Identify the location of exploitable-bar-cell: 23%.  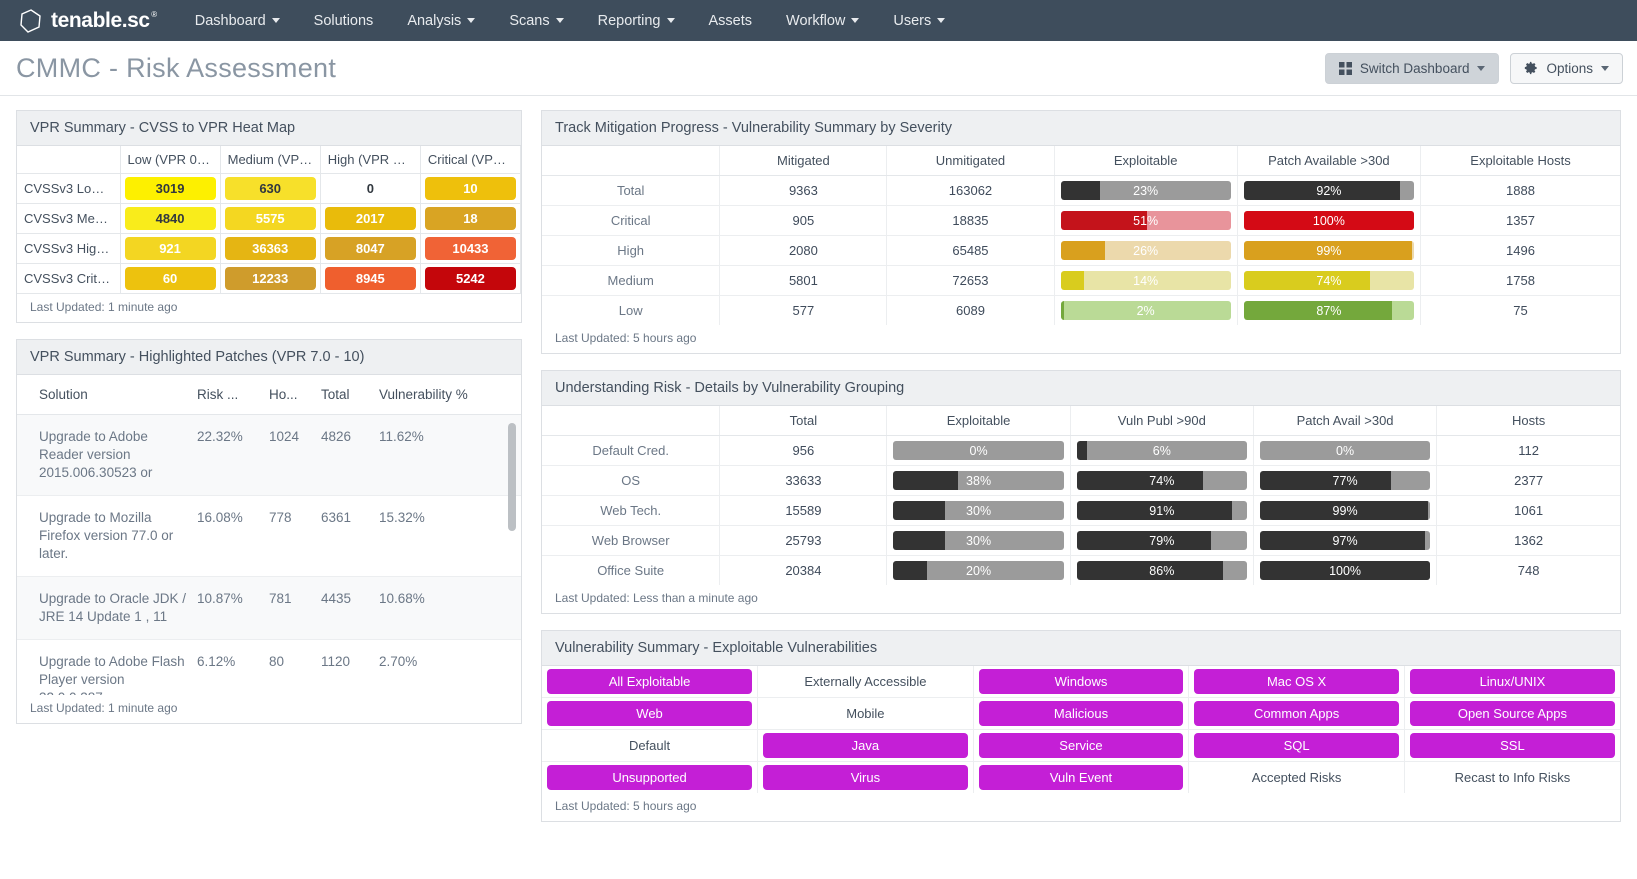
(1145, 190).